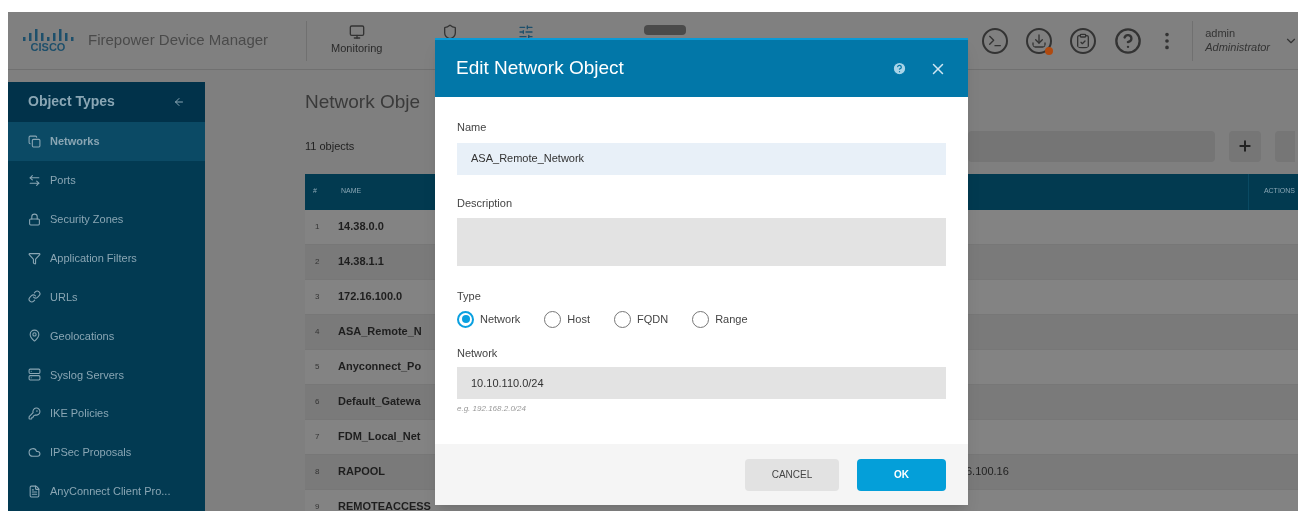 This screenshot has height=511, width=1298. Describe the element at coordinates (478, 353) in the screenshot. I see `field-label: Network` at that location.